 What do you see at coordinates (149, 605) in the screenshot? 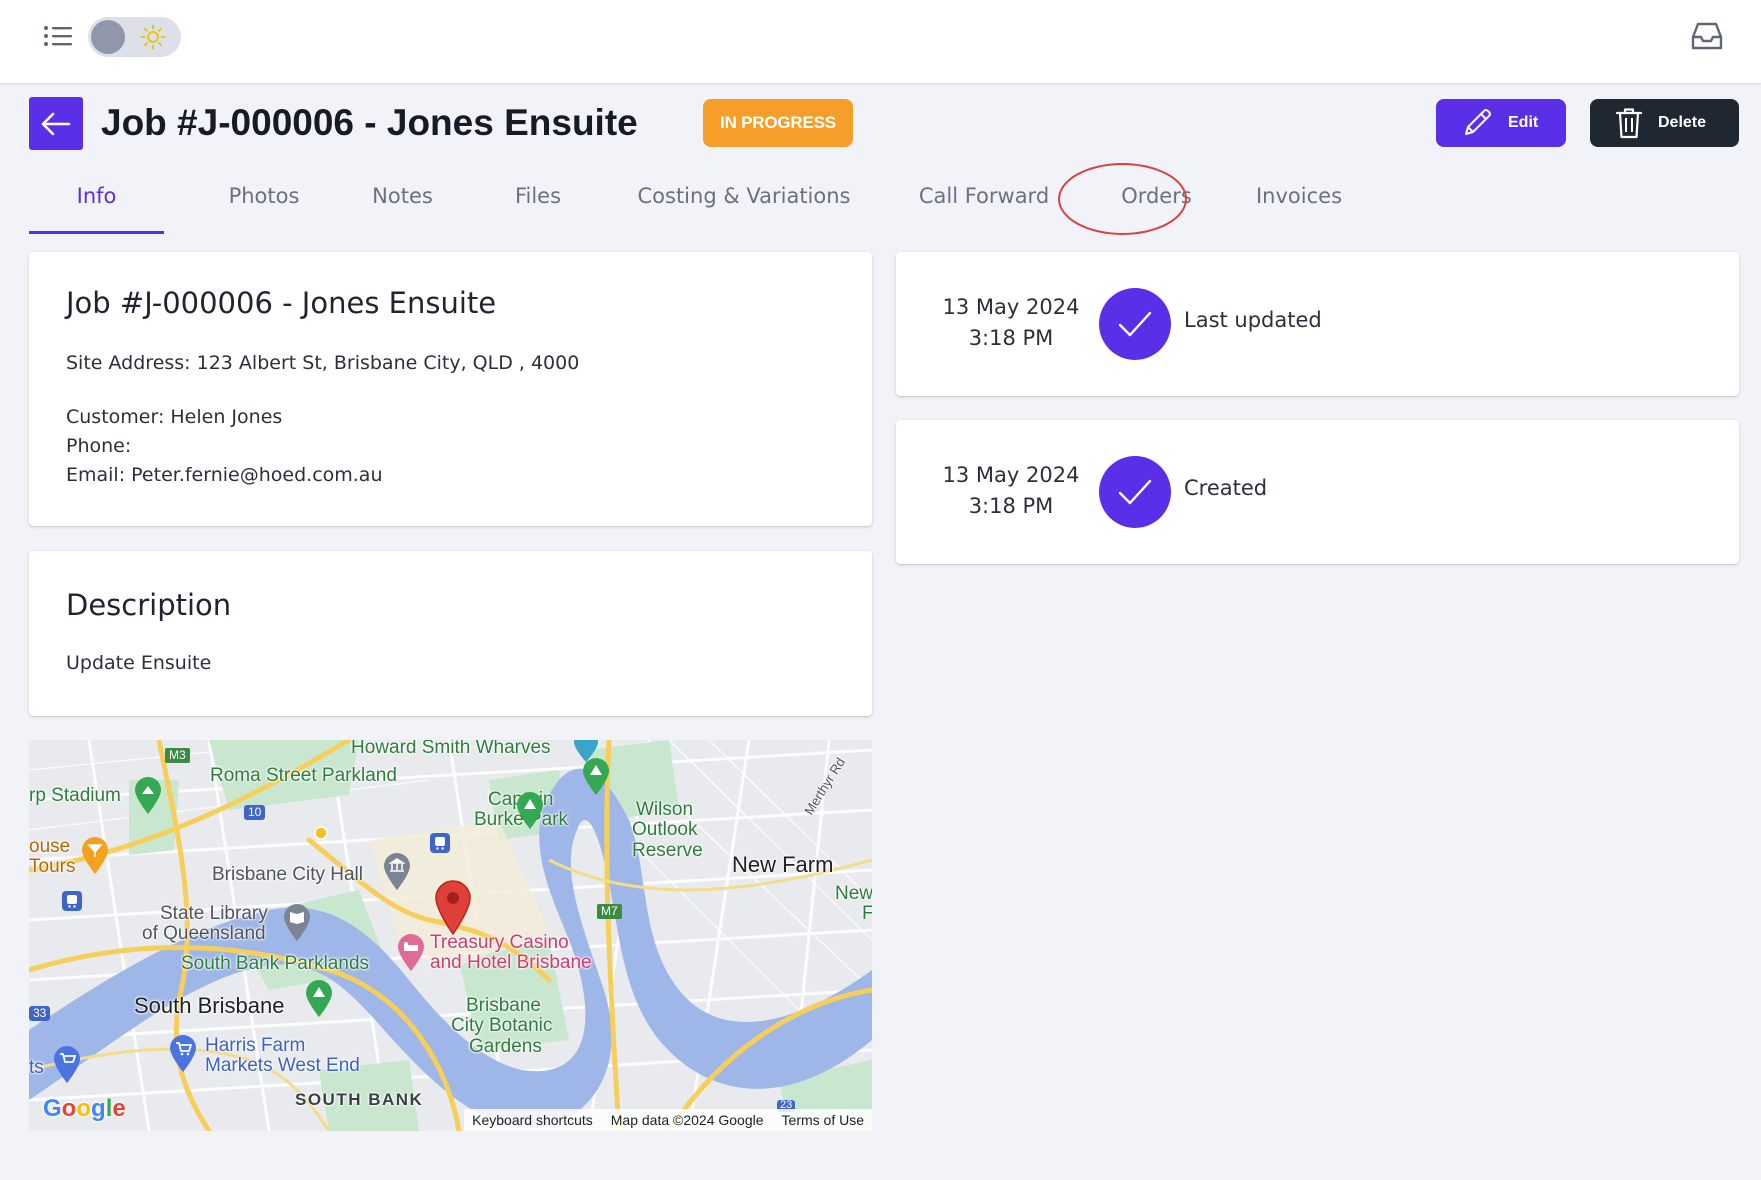
I see `description-title: Description` at bounding box center [149, 605].